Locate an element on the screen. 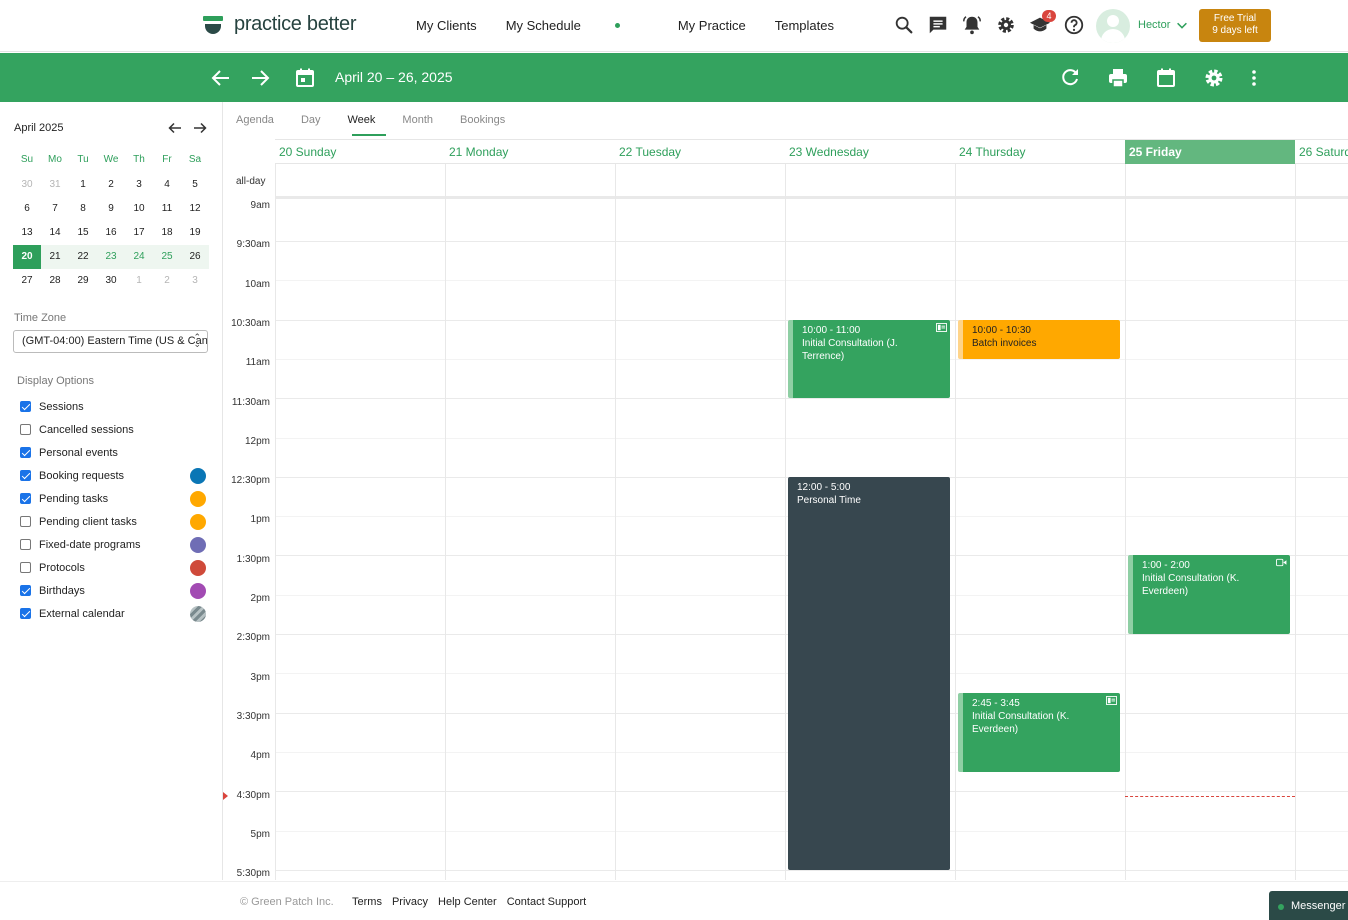 Image resolution: width=1348 pixels, height=920 pixels. tab-month: Month is located at coordinates (417, 120).